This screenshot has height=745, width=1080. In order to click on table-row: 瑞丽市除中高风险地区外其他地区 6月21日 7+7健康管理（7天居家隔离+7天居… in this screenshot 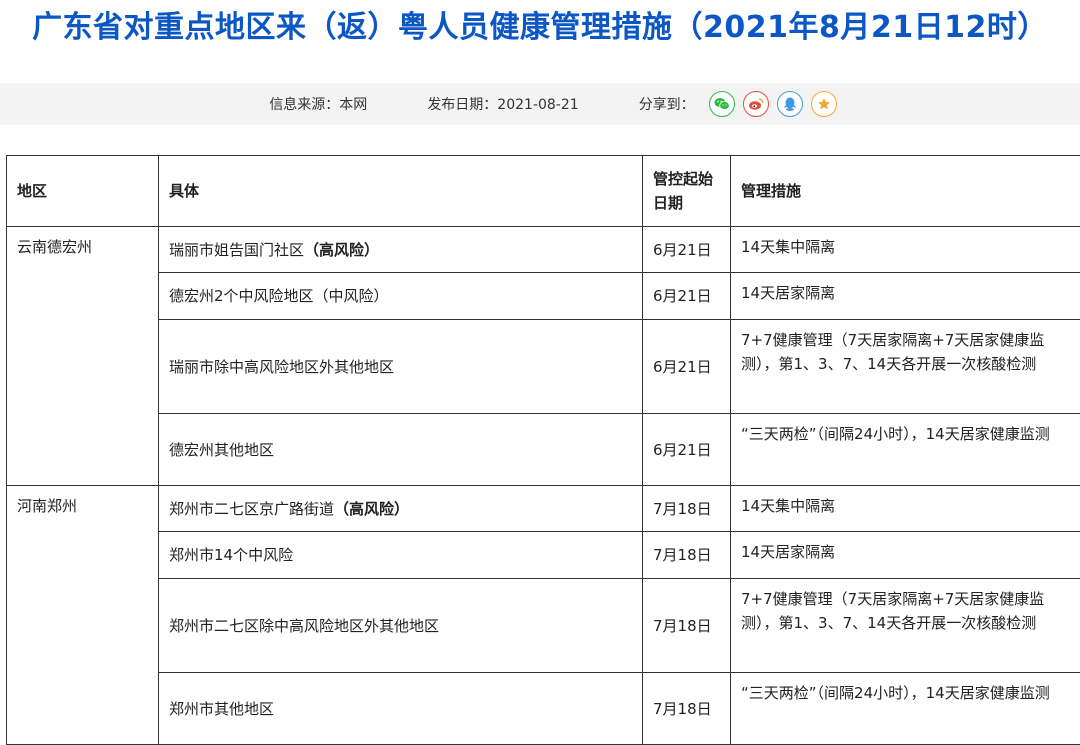, I will do `click(543, 367)`.